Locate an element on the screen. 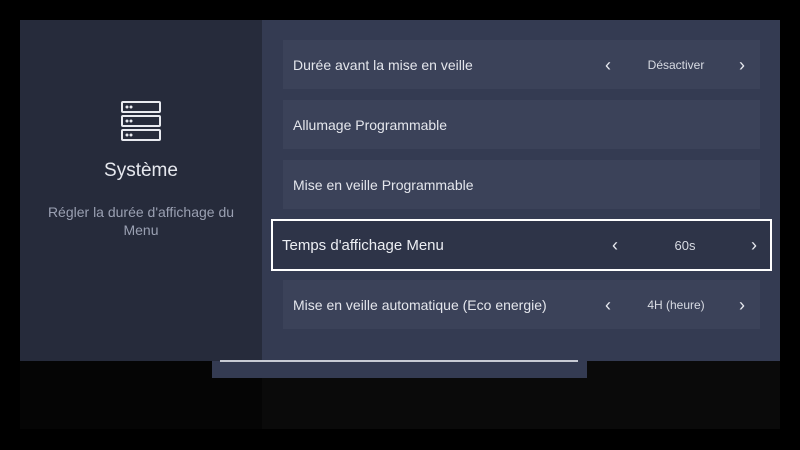 The height and width of the screenshot is (450, 800). setting-value: 4H (heure) is located at coordinates (676, 304).